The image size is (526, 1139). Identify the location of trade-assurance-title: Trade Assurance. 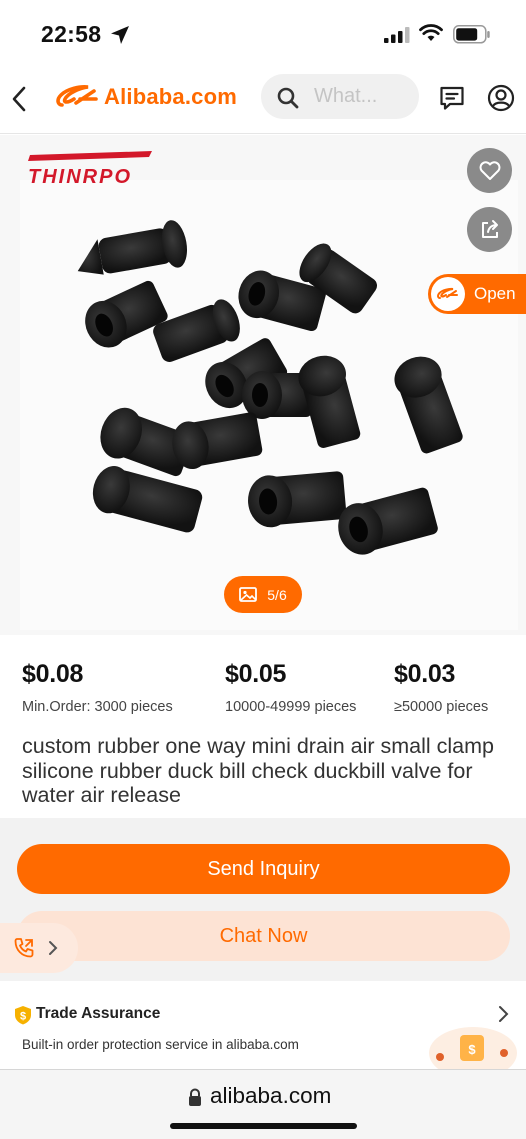
(98, 1013).